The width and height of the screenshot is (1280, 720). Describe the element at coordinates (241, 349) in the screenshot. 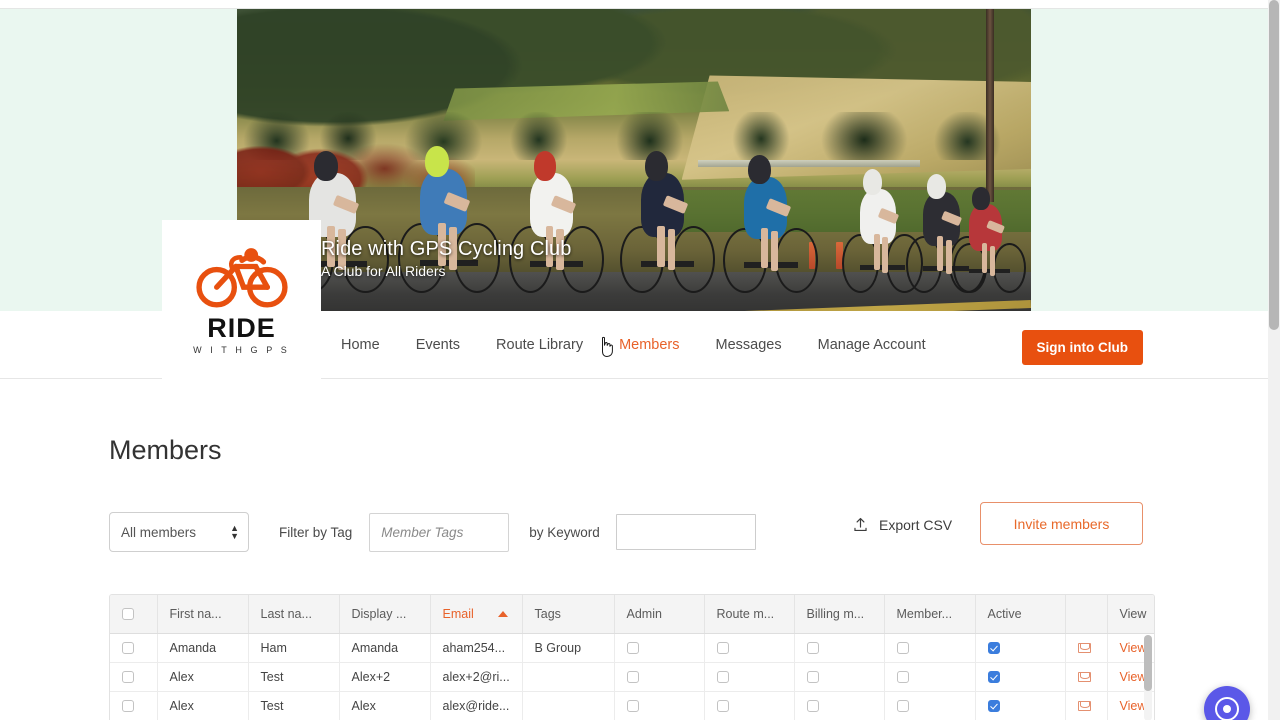

I see `logo-tagline: W I T H G P S` at that location.